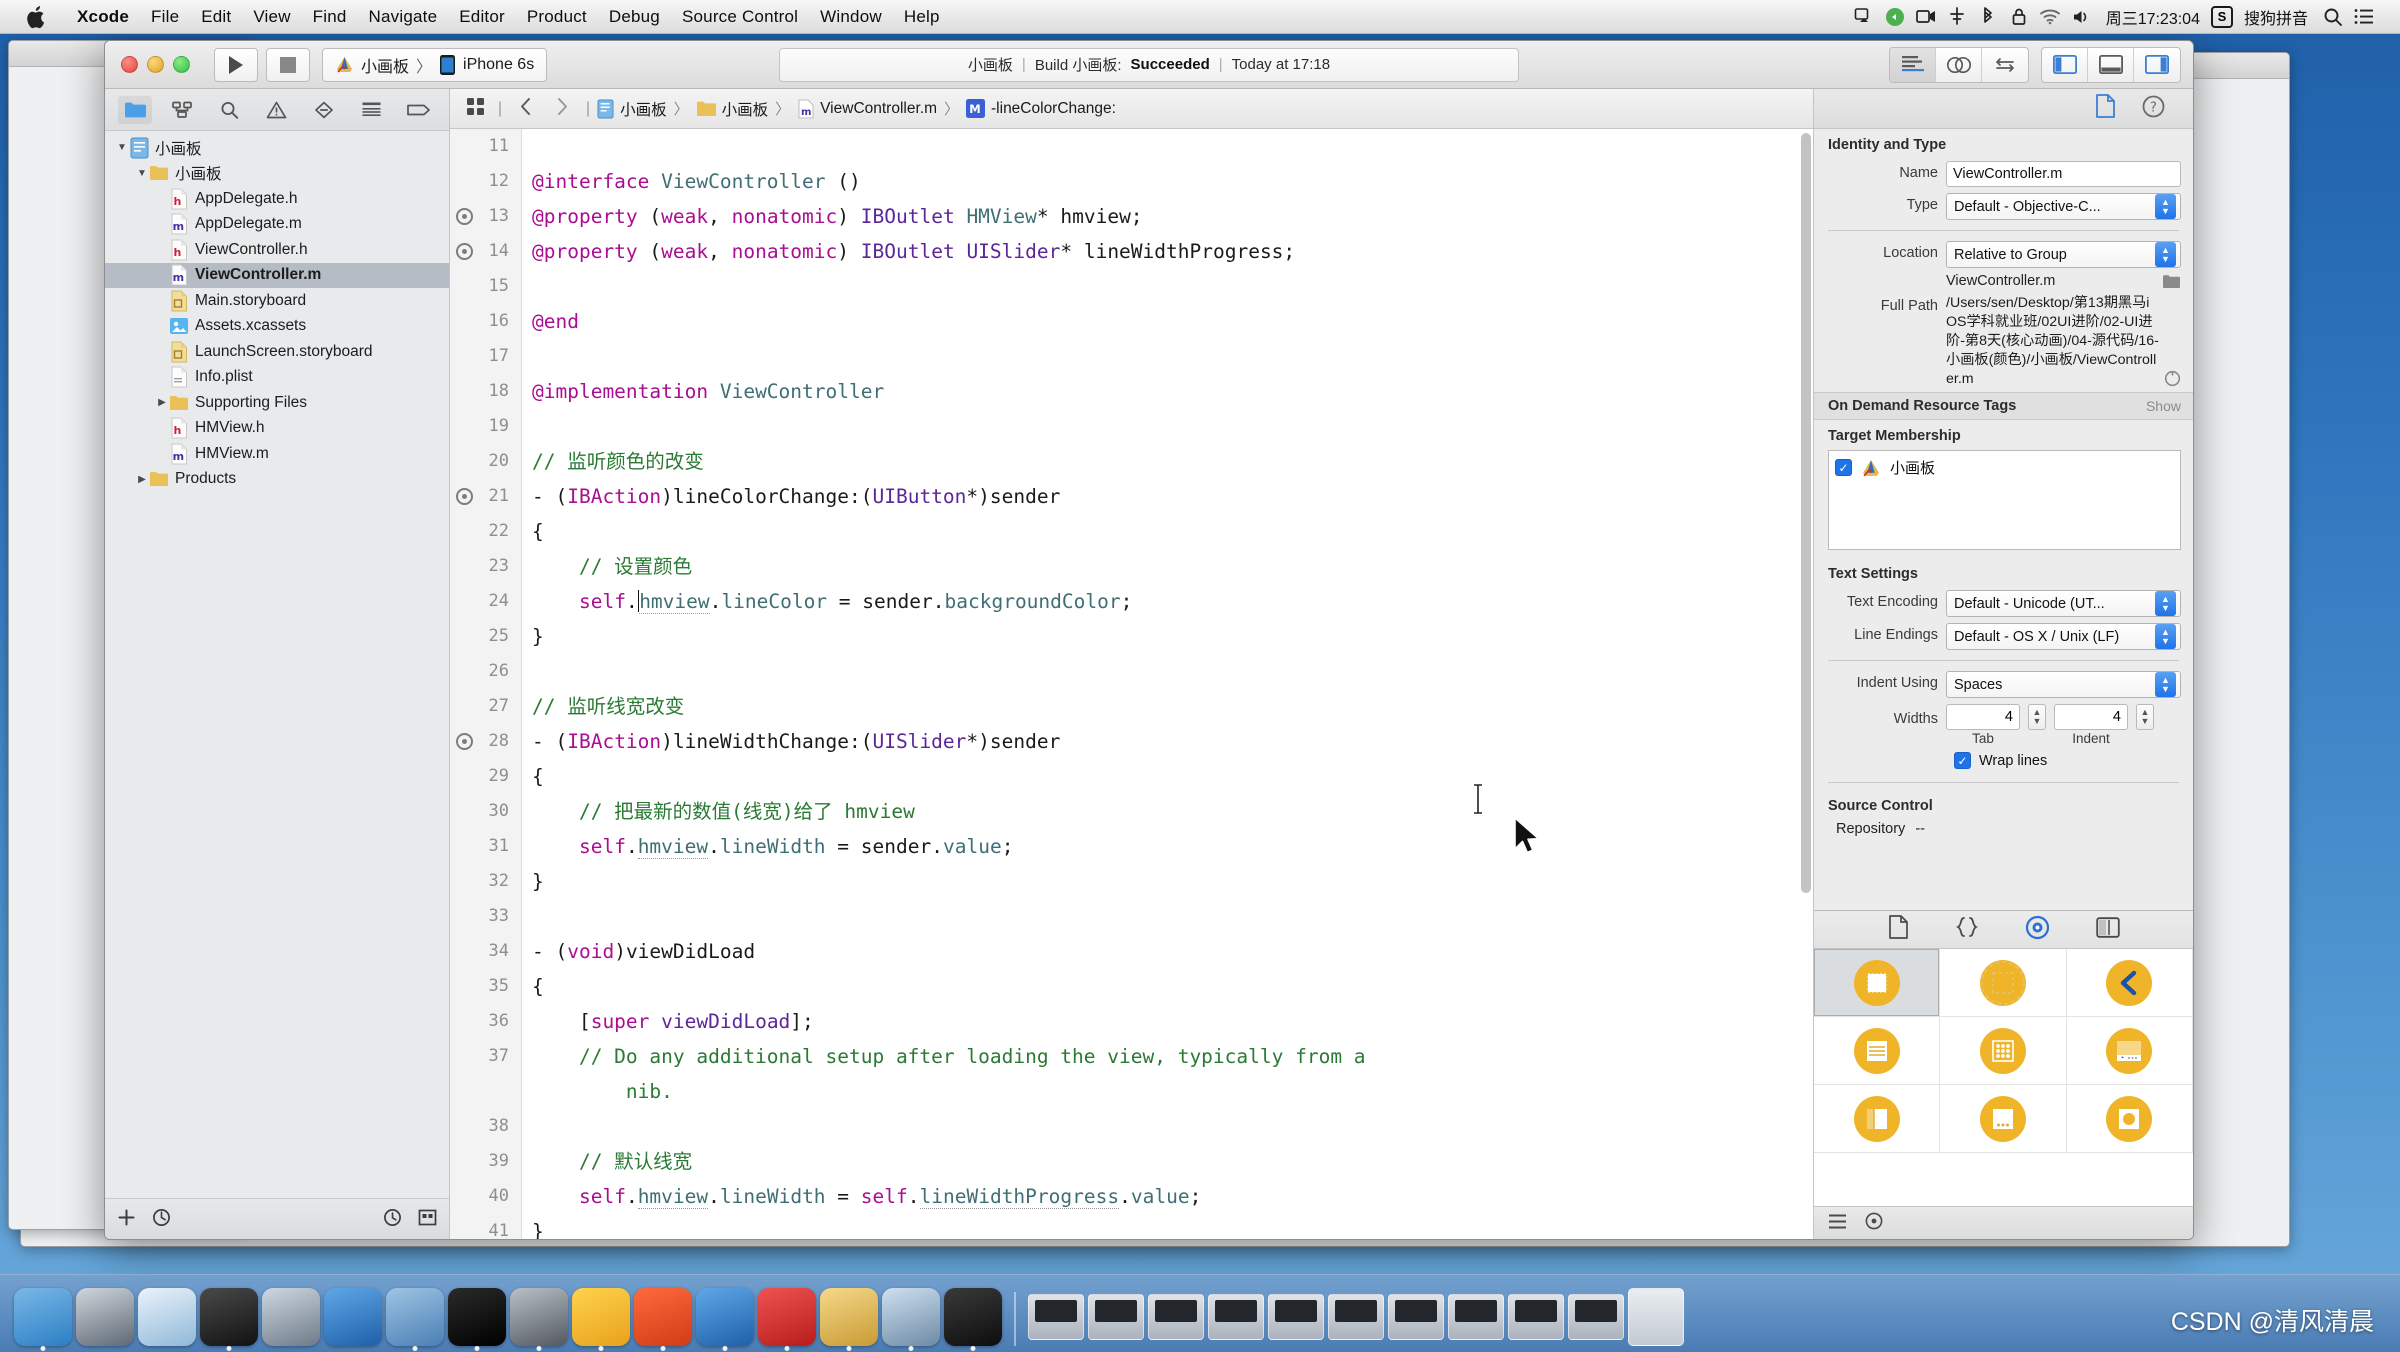  What do you see at coordinates (277, 403) in the screenshot?
I see `tree-item-supporting-files: ▶ Supporting Files` at bounding box center [277, 403].